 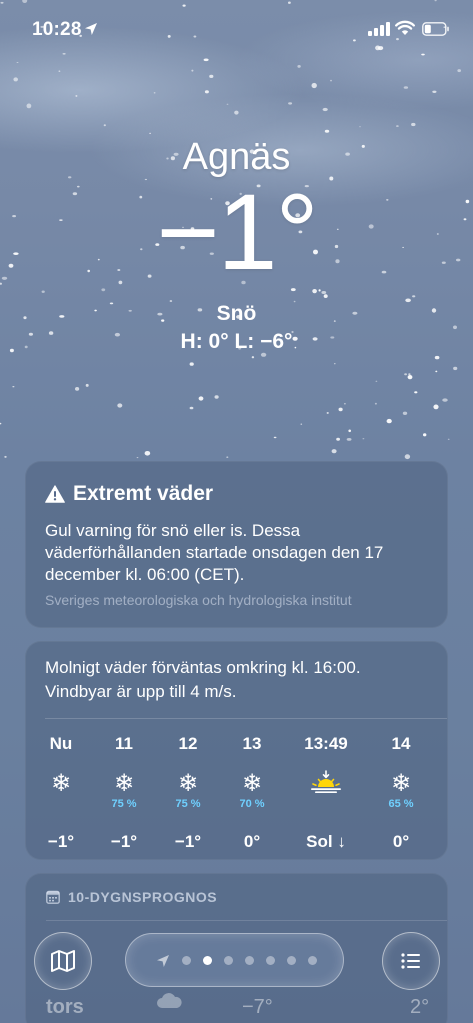 What do you see at coordinates (63, 961) in the screenshot?
I see `map-button` at bounding box center [63, 961].